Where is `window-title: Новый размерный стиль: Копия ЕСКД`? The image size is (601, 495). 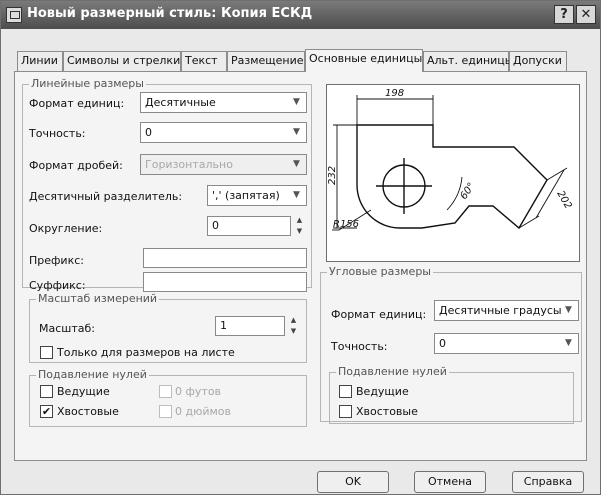
window-title: Новый размерный стиль: Копия ЕСКД is located at coordinates (170, 13).